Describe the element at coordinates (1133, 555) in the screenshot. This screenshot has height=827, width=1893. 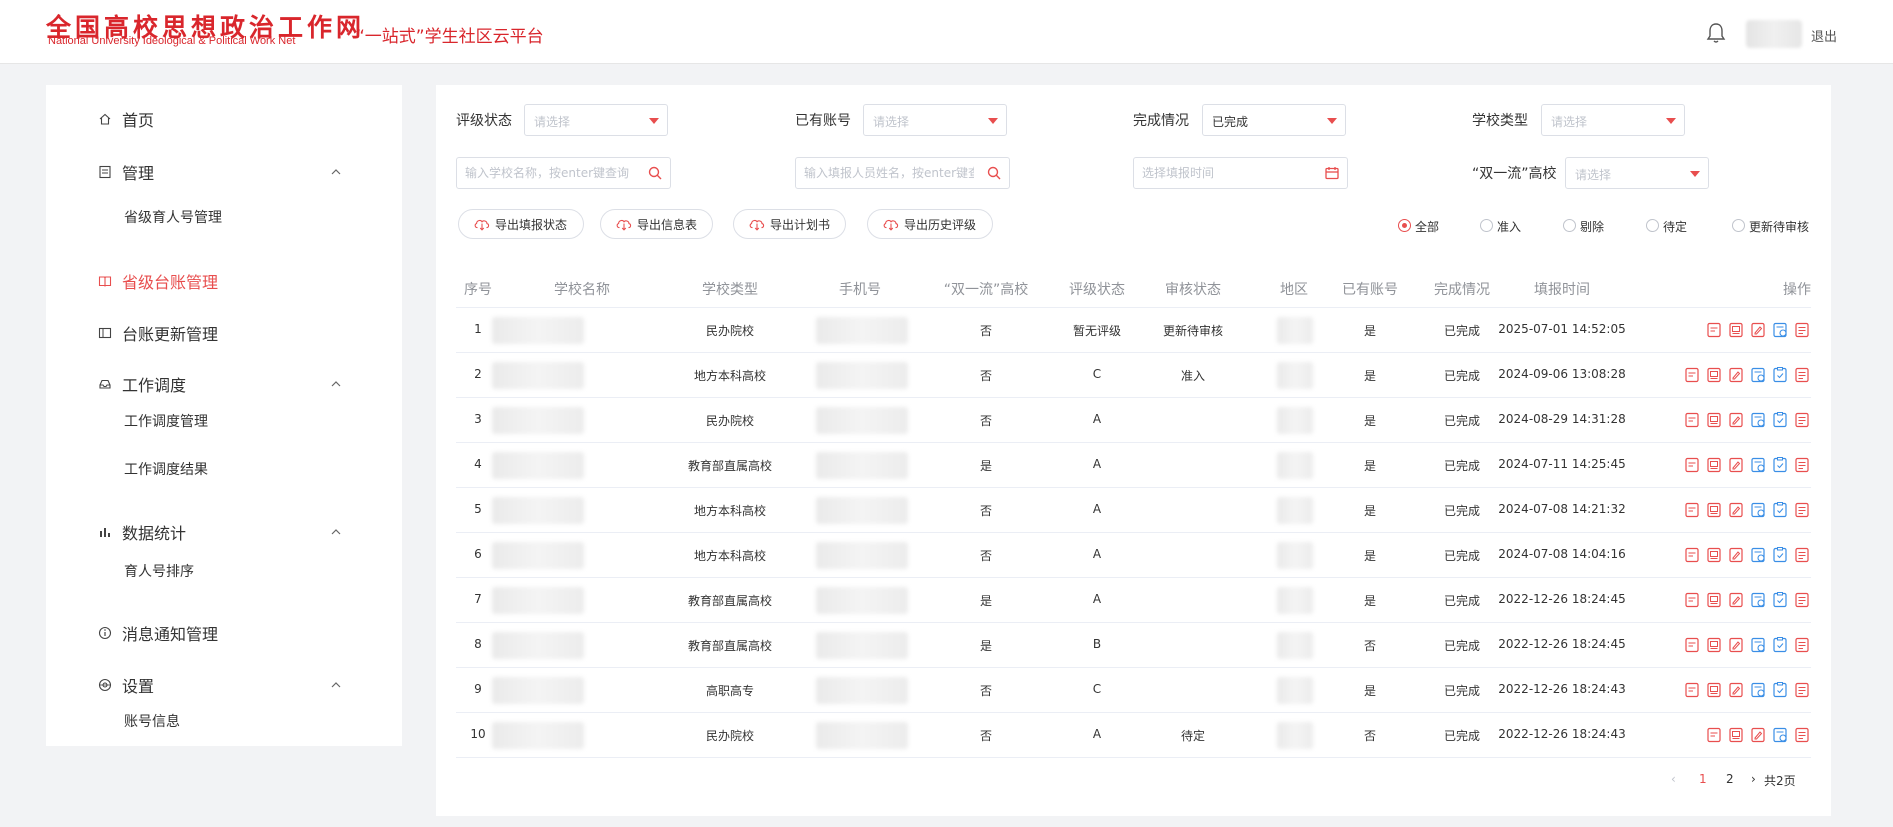
I see `table-row: 6 地方本科高校 否 A 是 已完成 2024-07-08 14:04:16` at that location.